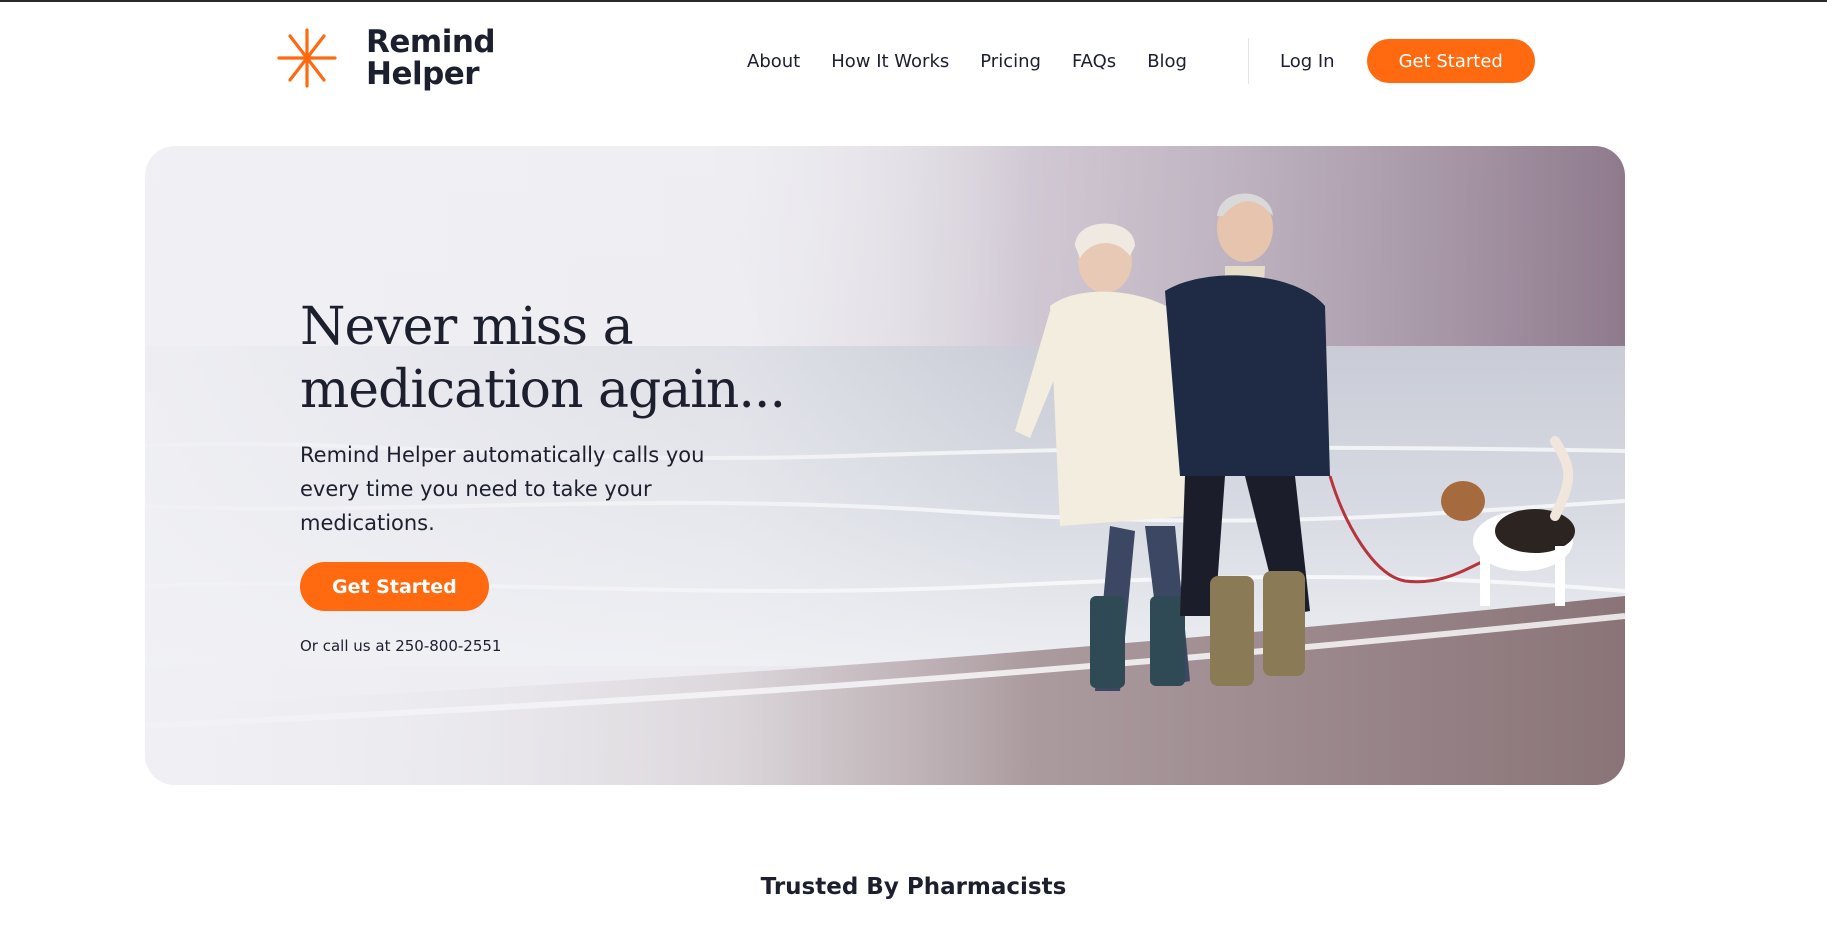 The image size is (1827, 931). I want to click on brand-name: Remind Helper, so click(431, 58).